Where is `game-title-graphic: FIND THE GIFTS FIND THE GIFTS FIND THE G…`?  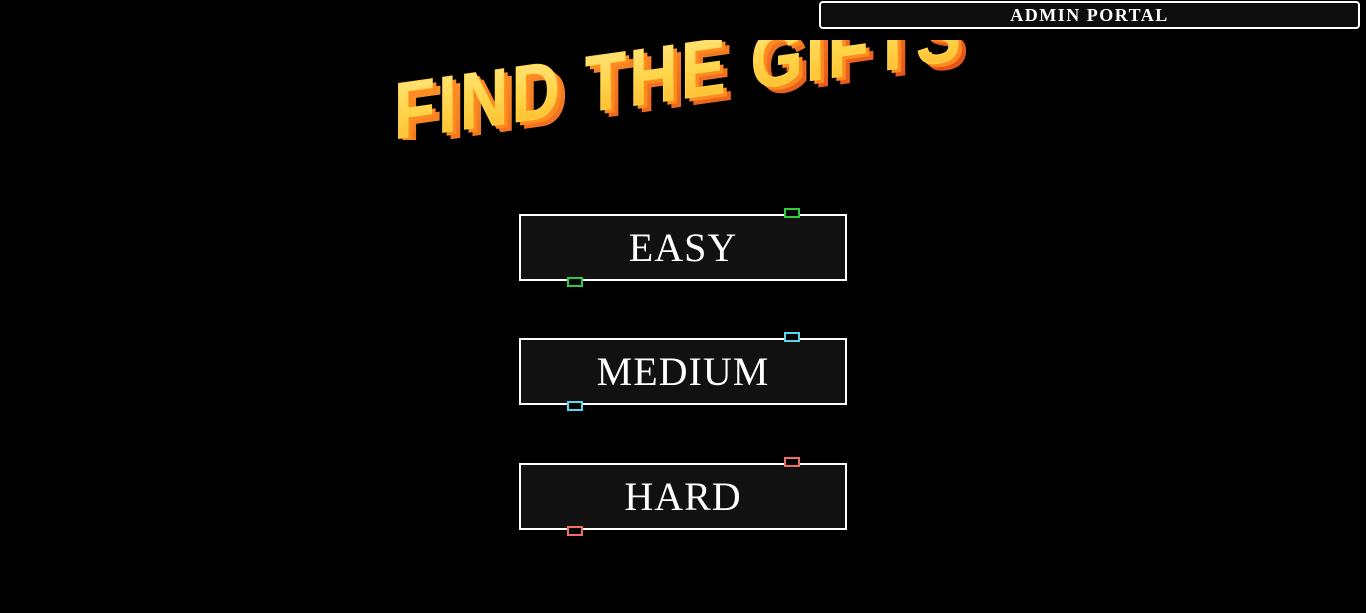 game-title-graphic: FIND THE GIFTS FIND THE GIFTS FIND THE G… is located at coordinates (683, 90).